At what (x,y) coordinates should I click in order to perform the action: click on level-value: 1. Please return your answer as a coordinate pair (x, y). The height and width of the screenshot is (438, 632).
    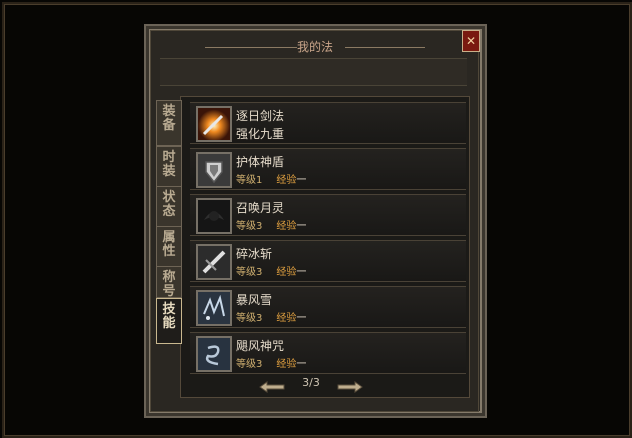
    Looking at the image, I should click on (259, 180).